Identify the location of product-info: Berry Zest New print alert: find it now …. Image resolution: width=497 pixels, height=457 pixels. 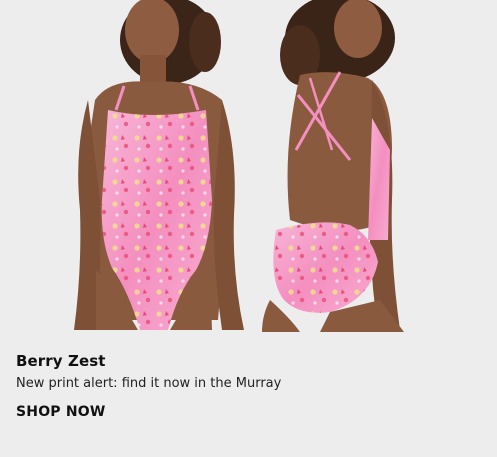
(248, 386).